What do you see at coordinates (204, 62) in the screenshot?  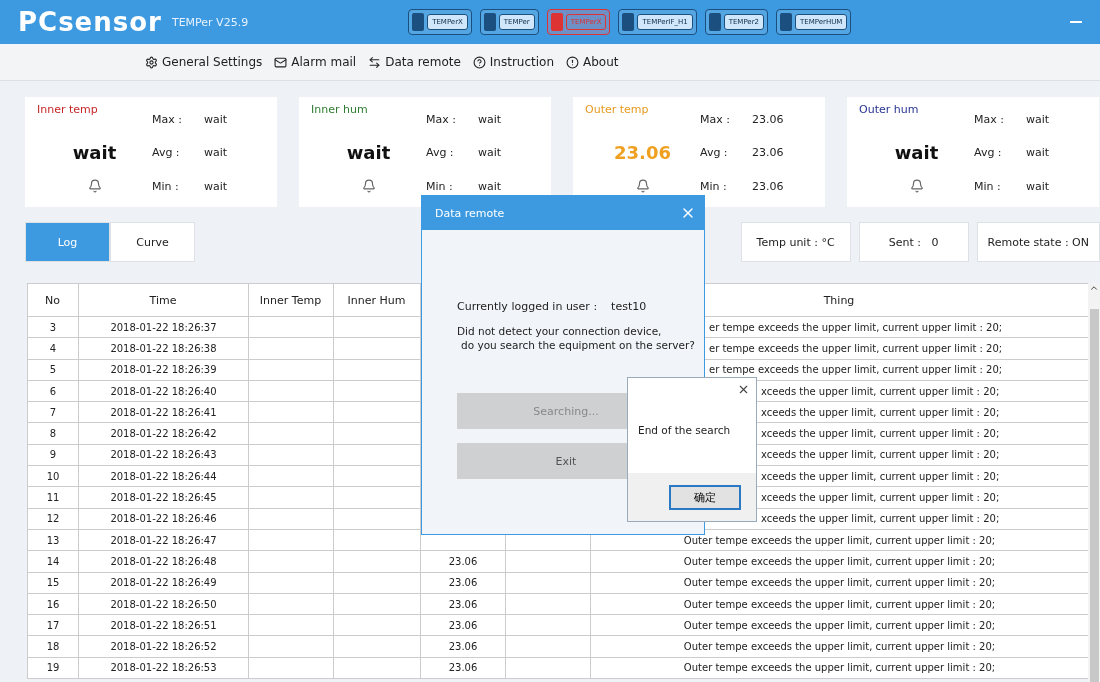 I see `menu-item: General Settings` at bounding box center [204, 62].